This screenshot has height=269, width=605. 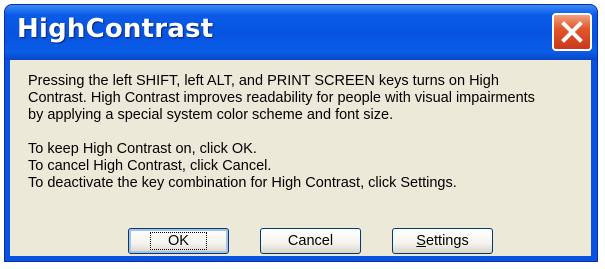 I want to click on settings-button-label: ettings, so click(x=447, y=241).